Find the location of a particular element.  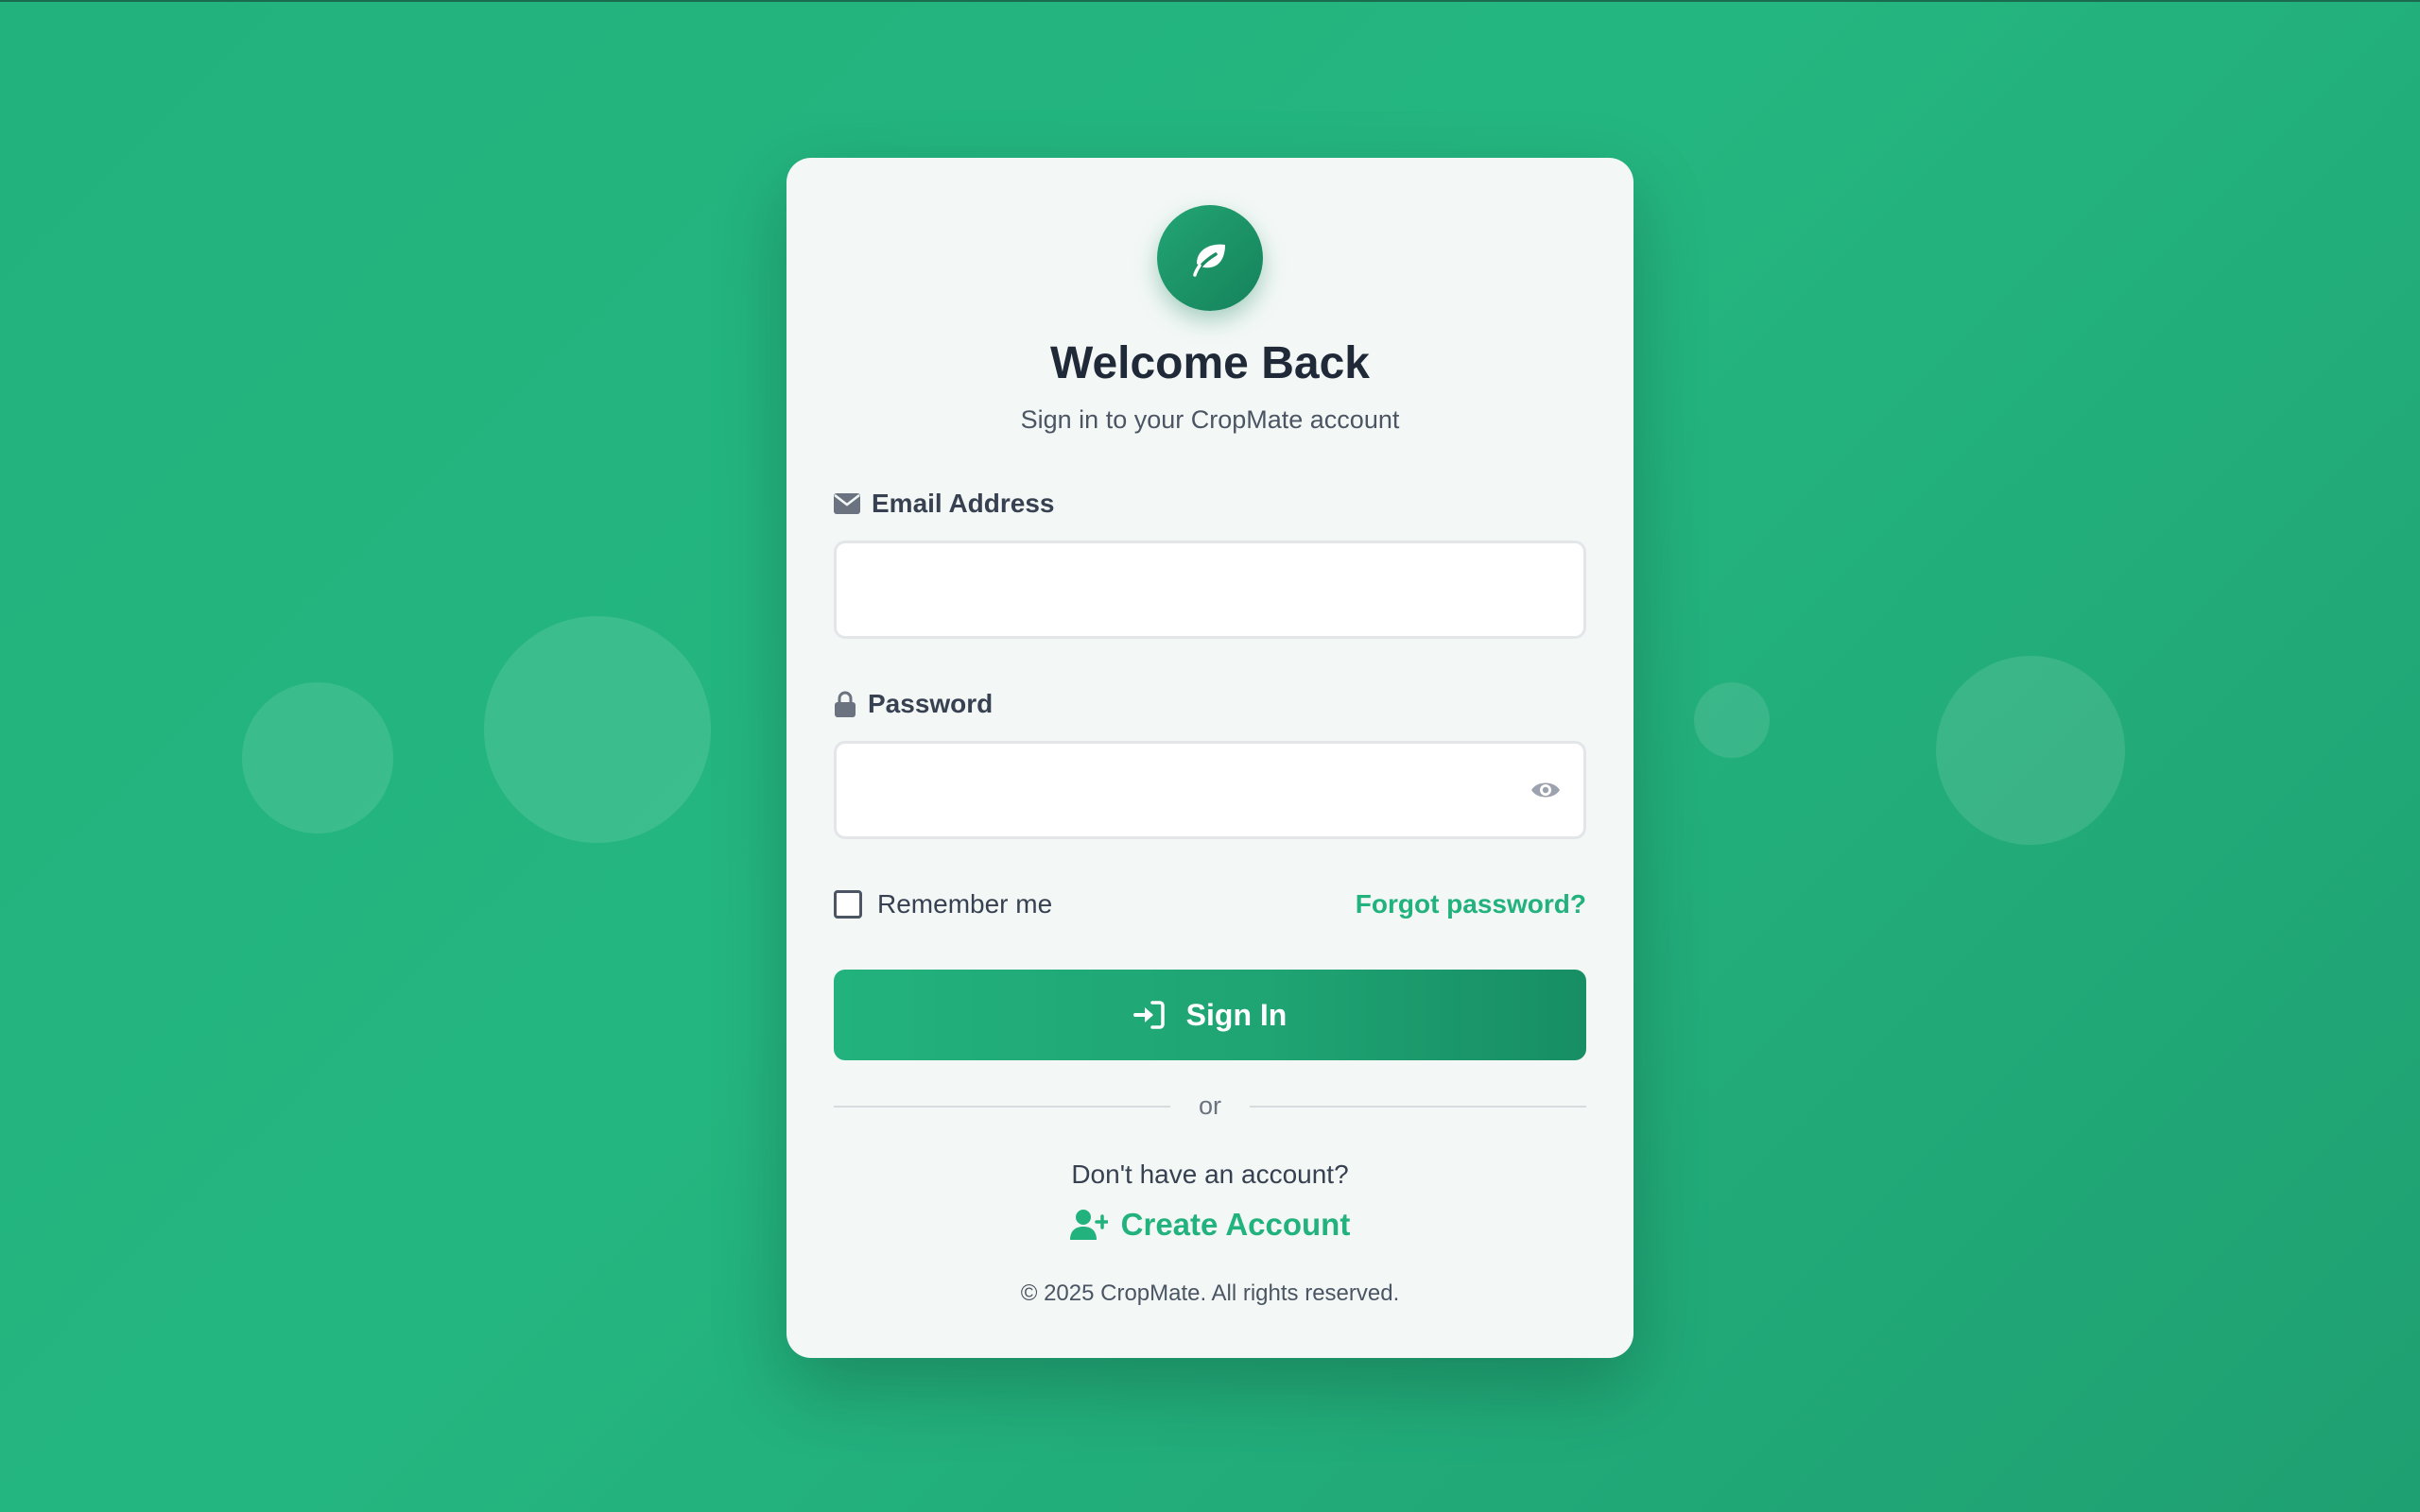

divider-text: or is located at coordinates (1210, 1105).